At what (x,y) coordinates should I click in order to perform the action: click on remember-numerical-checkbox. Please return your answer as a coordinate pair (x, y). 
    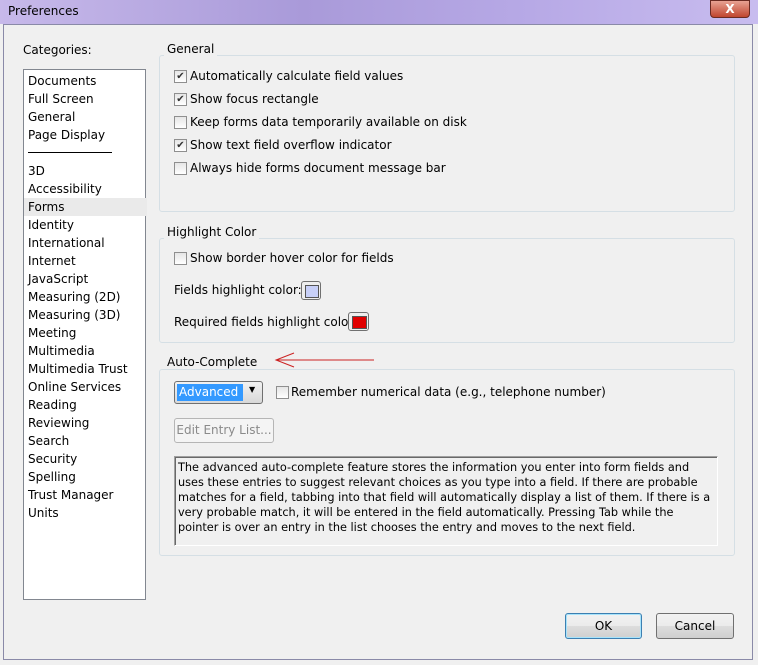
    Looking at the image, I should click on (282, 392).